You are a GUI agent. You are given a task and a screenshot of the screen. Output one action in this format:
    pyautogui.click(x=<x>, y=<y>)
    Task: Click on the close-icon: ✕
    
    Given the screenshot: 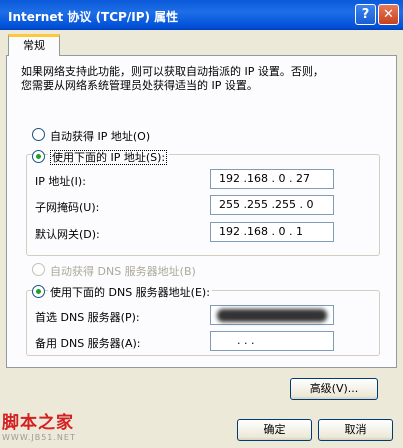 What is the action you would take?
    pyautogui.click(x=388, y=14)
    